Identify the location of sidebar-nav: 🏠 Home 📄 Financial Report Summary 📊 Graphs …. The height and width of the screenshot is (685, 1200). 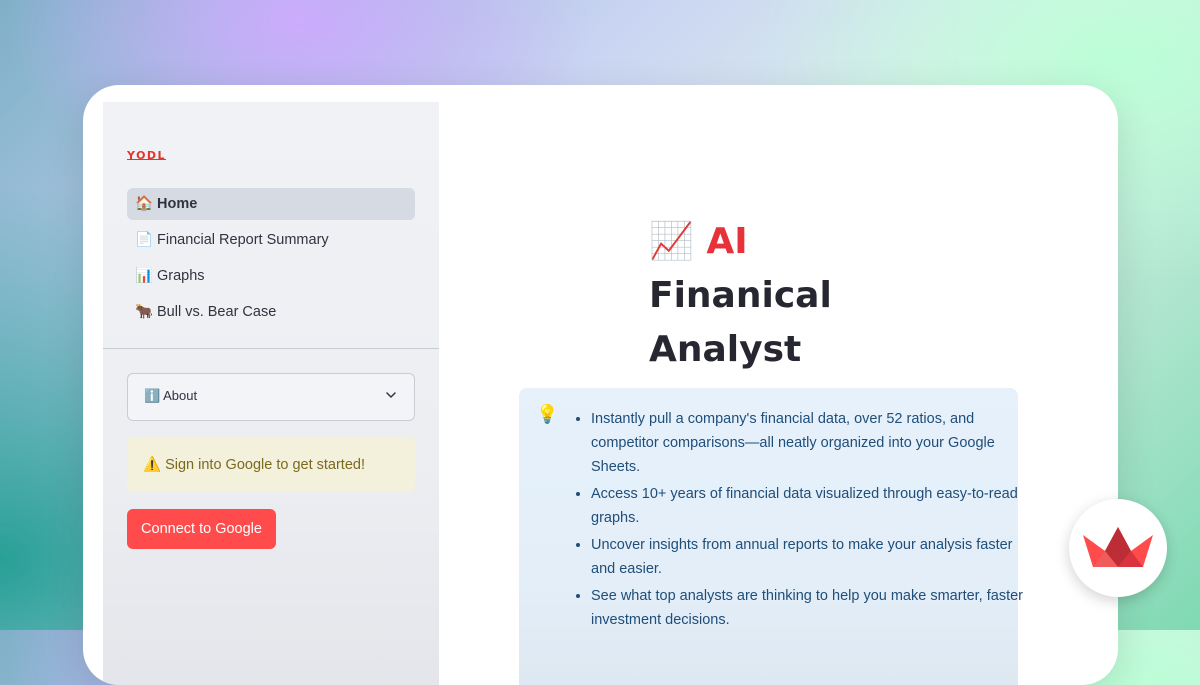
(271, 260).